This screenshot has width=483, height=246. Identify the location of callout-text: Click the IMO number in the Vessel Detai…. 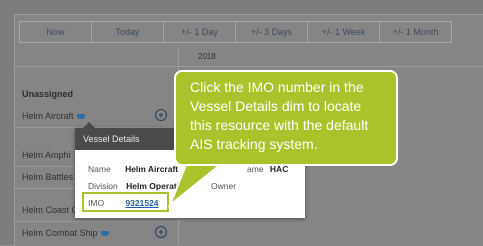
(279, 115).